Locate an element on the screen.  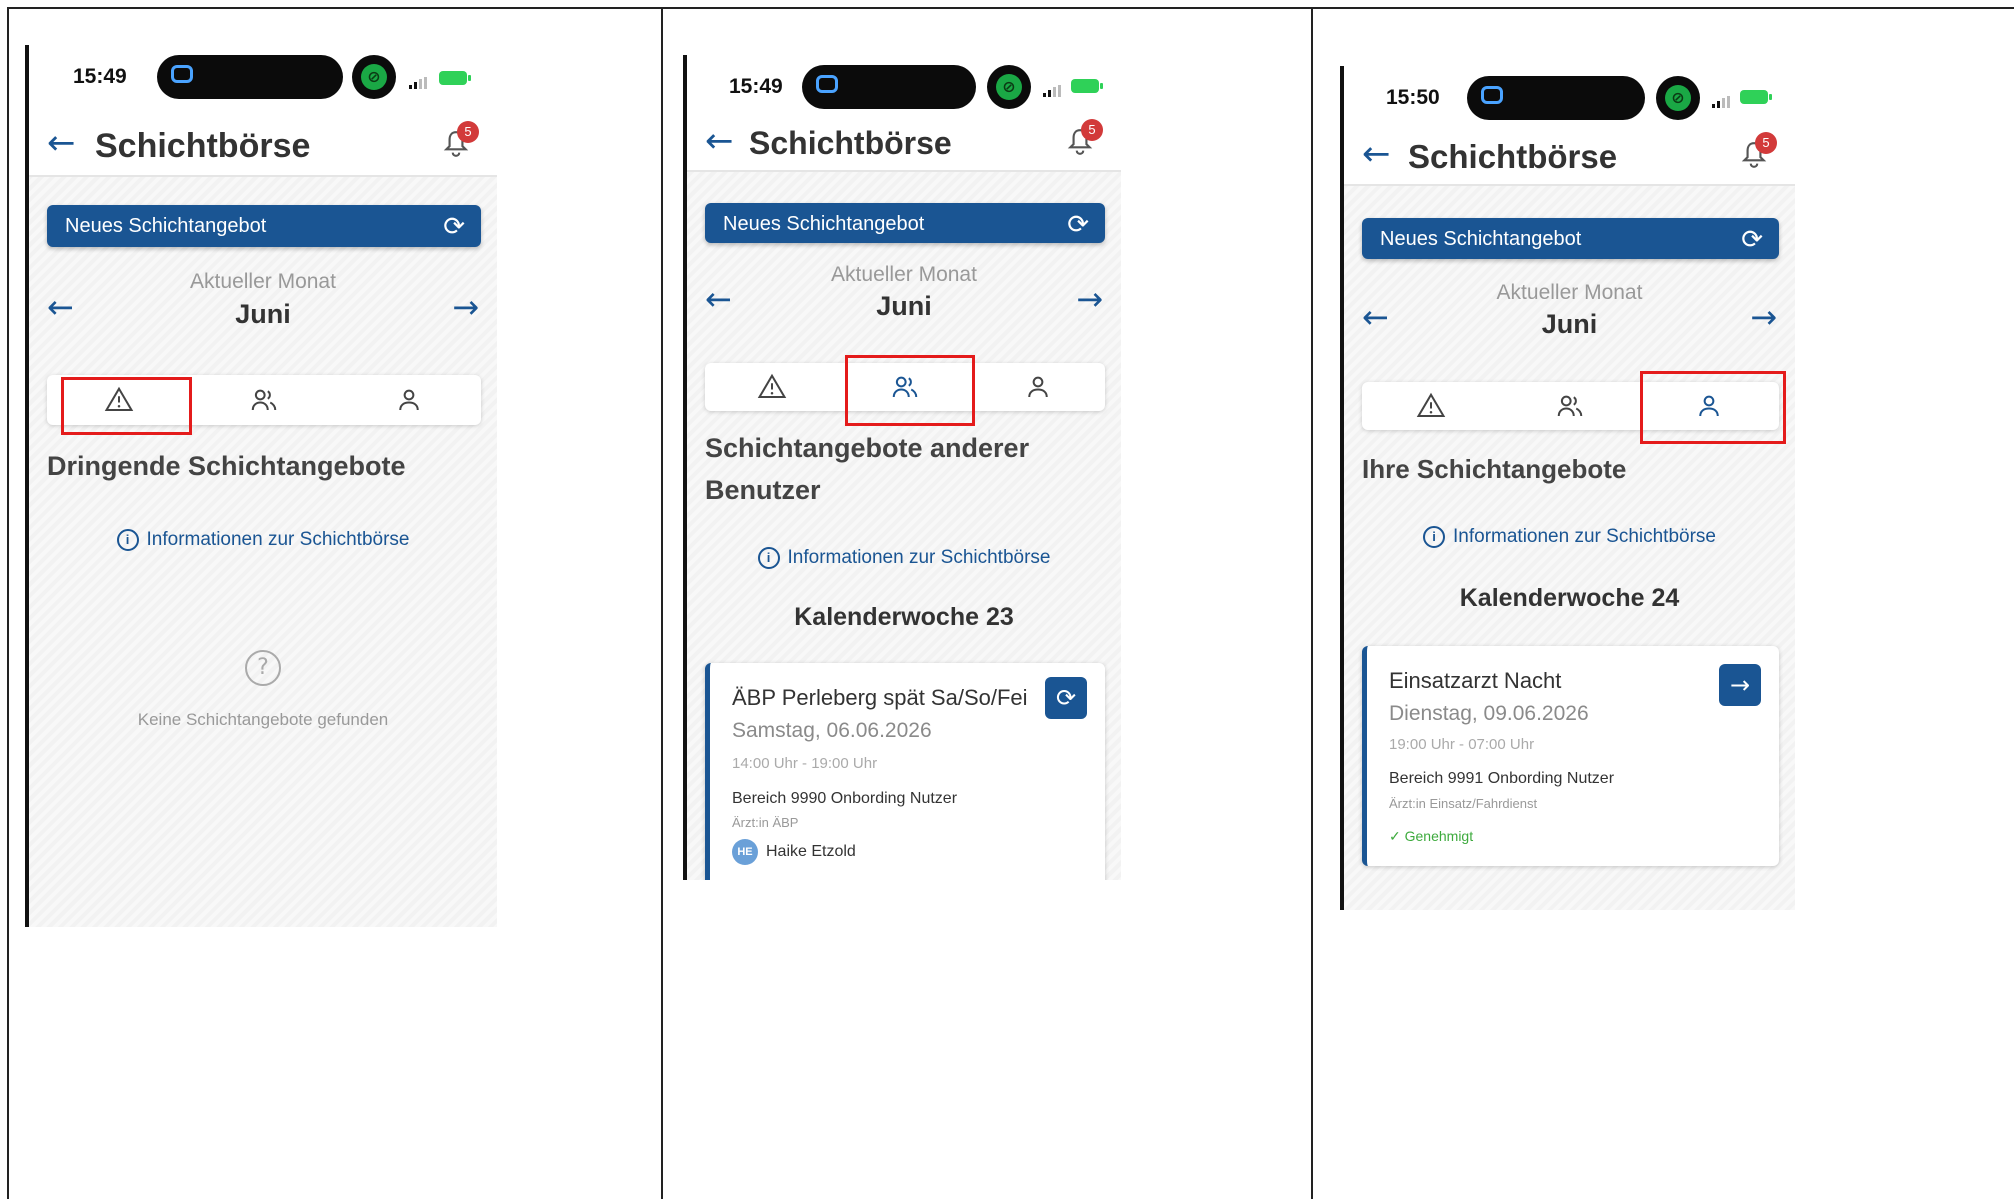
approval-status-label: Genehmigt is located at coordinates (1439, 836).